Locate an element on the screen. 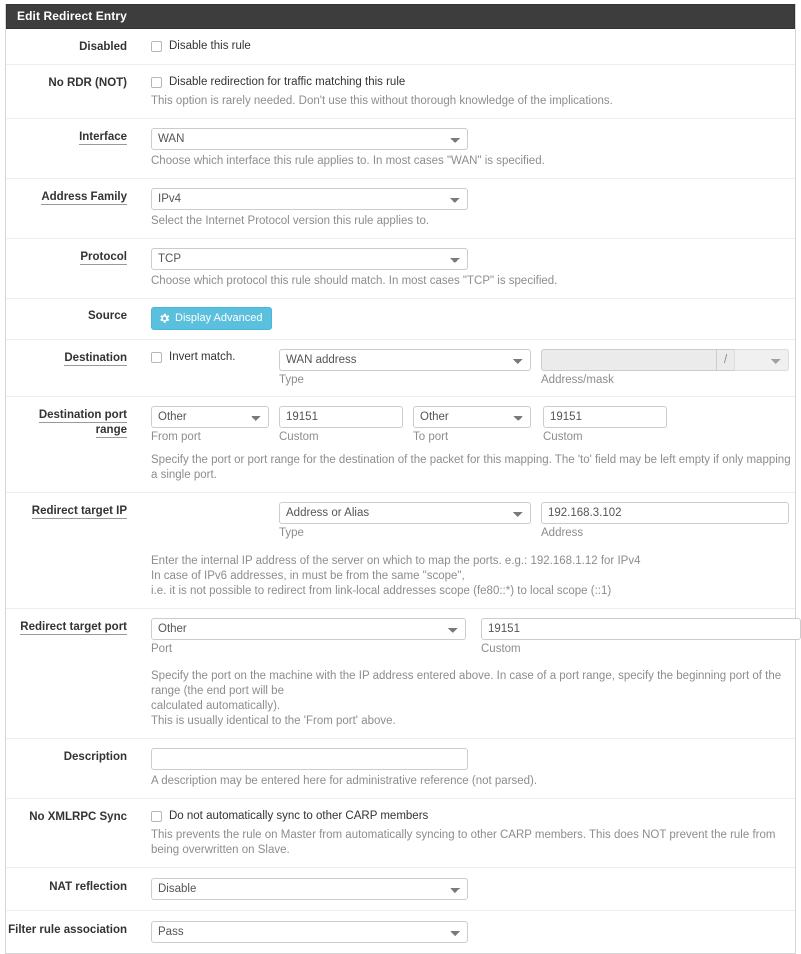 The image size is (801, 954). destination-mask-select is located at coordinates (762, 360).